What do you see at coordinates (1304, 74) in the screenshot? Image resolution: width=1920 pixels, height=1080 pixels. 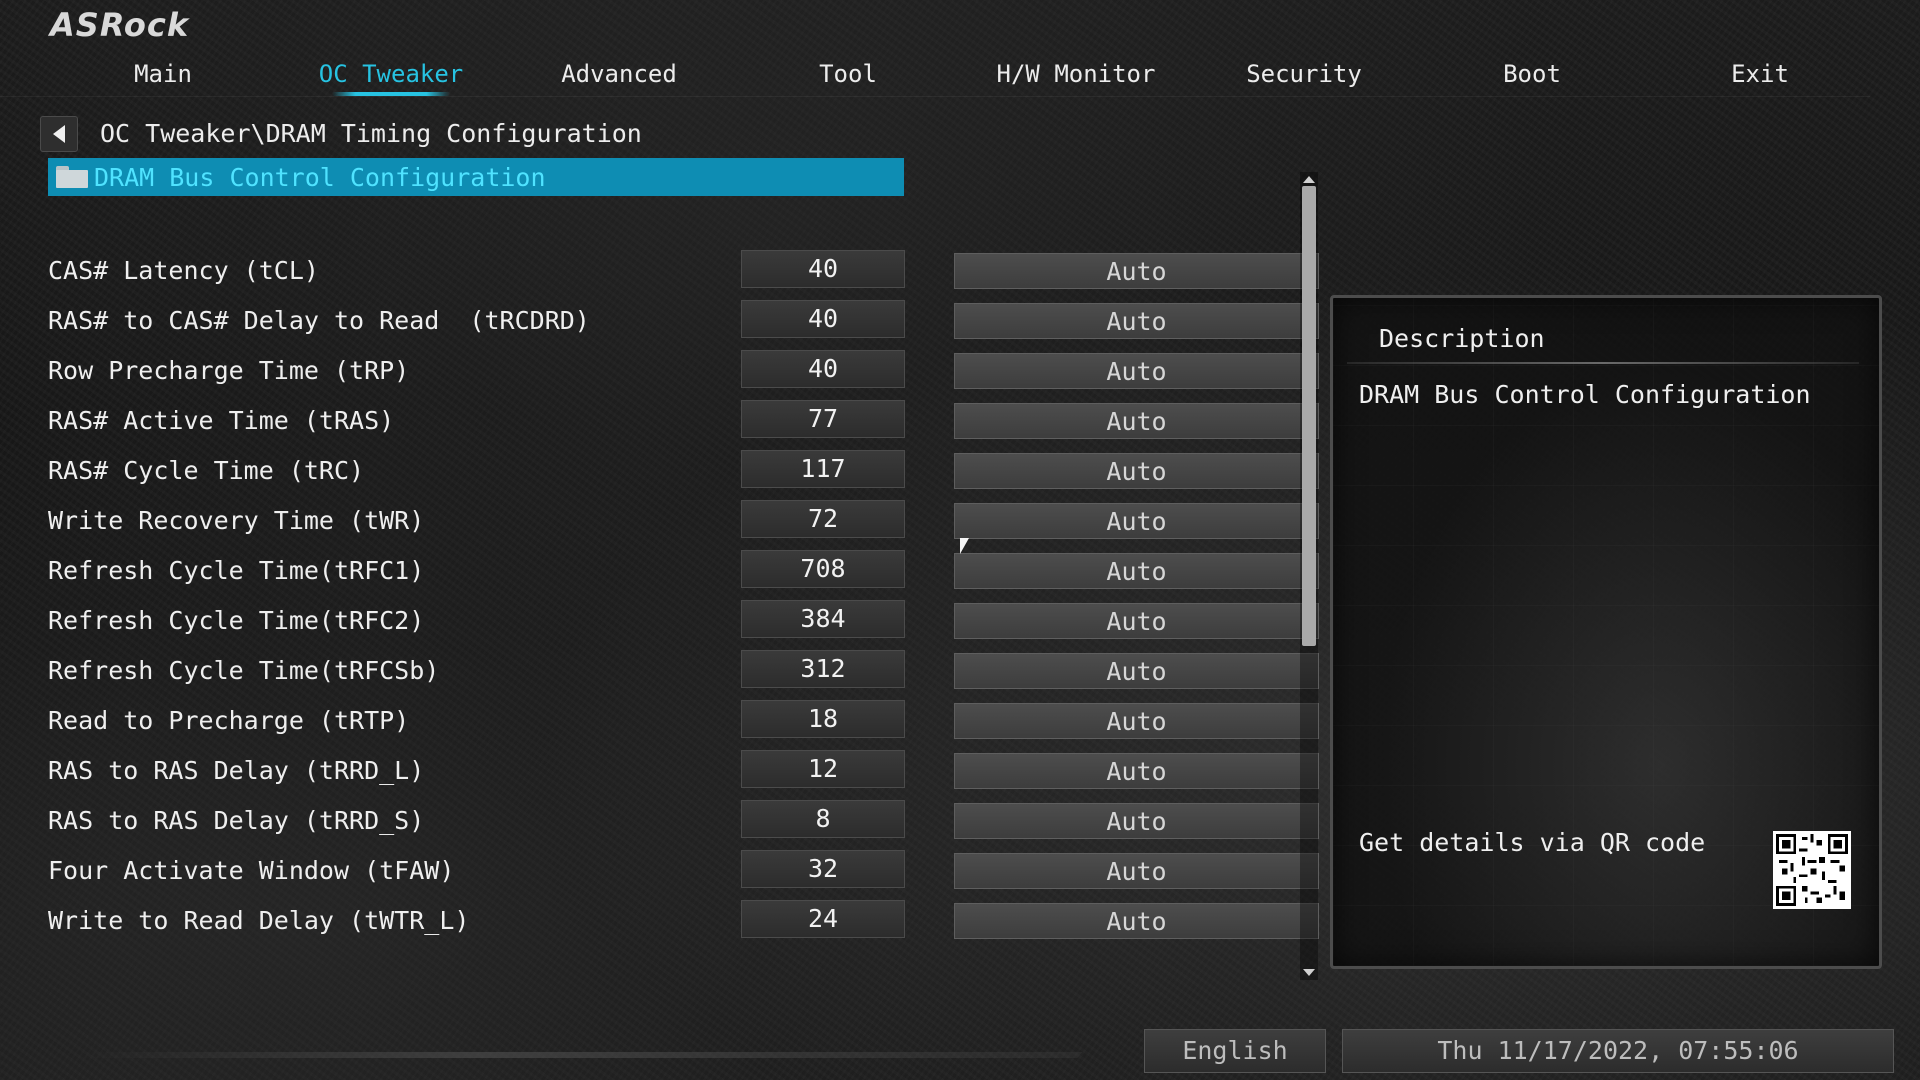 I see `tab-security: Security` at bounding box center [1304, 74].